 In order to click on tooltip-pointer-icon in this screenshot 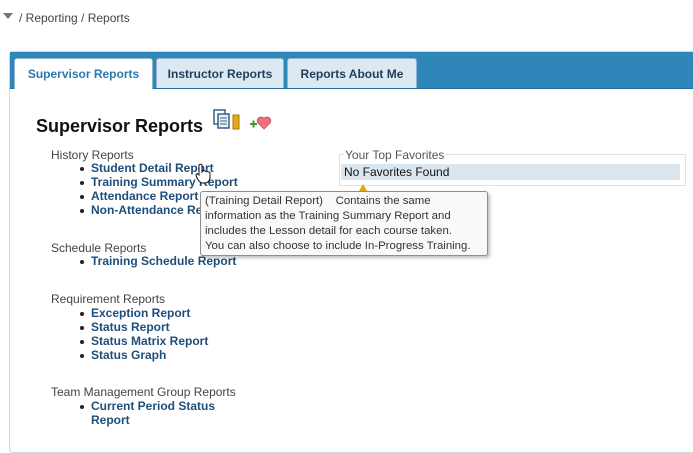, I will do `click(363, 187)`.